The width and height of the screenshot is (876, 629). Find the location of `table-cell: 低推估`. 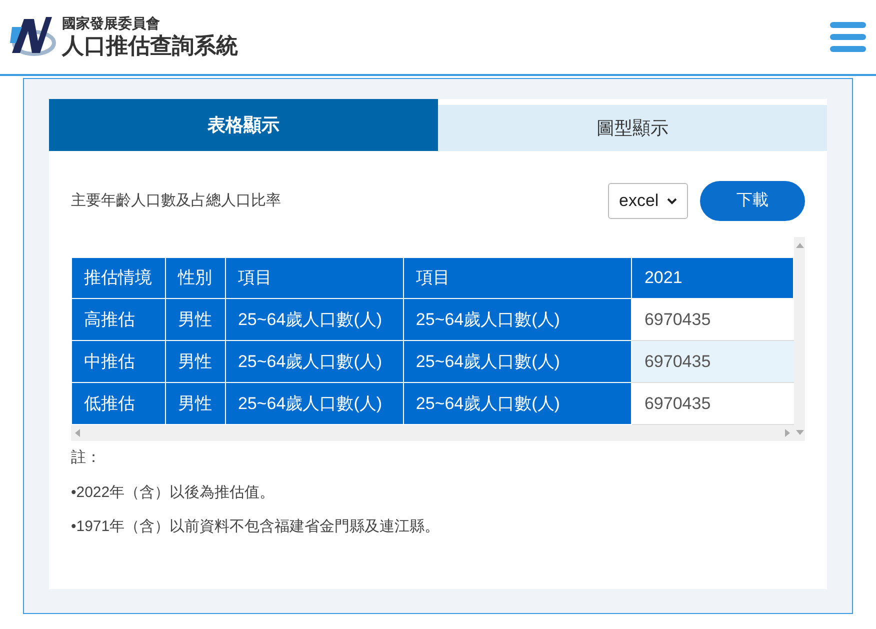

table-cell: 低推估 is located at coordinates (119, 403).